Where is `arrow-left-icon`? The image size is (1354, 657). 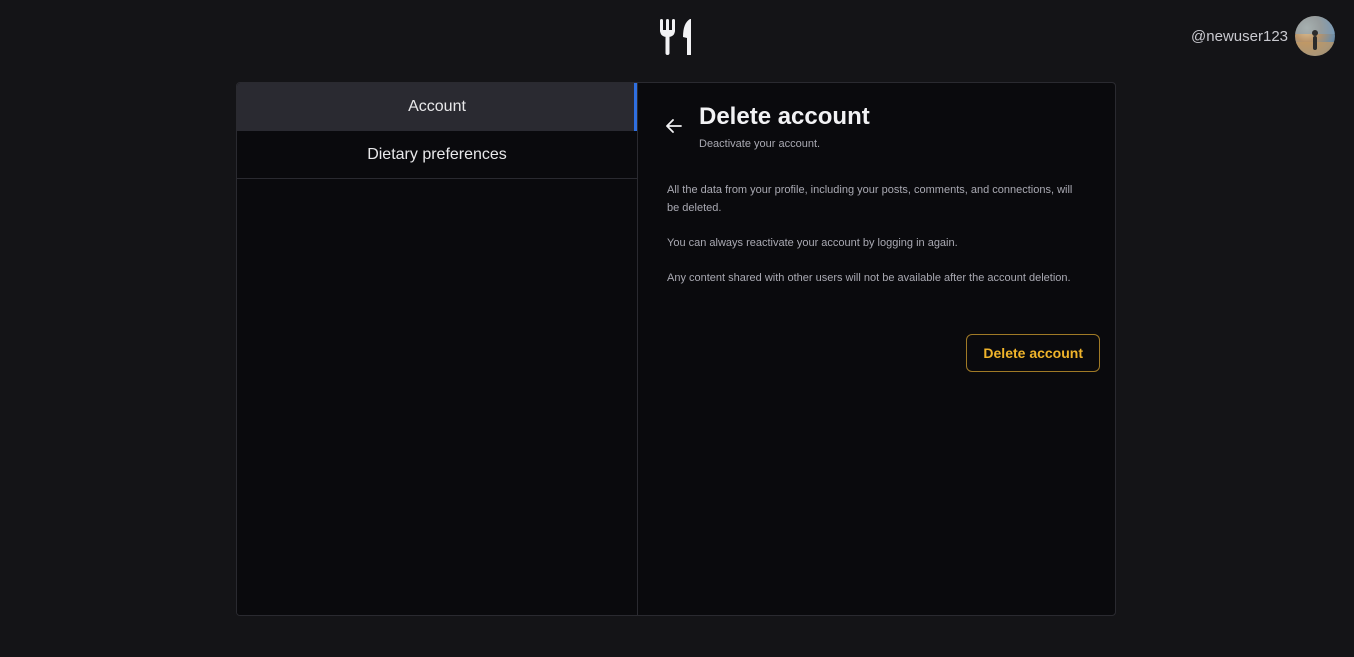
arrow-left-icon is located at coordinates (674, 126).